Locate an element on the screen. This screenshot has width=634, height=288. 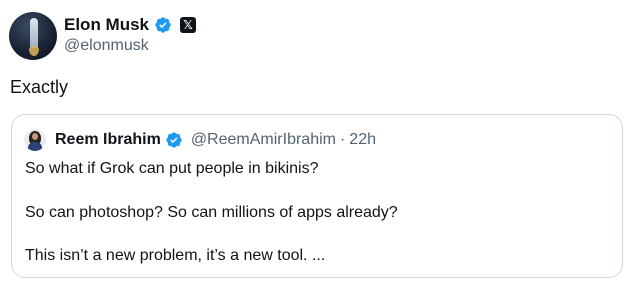
quoted-handle: @ReemAmirIbrahim is located at coordinates (263, 140).